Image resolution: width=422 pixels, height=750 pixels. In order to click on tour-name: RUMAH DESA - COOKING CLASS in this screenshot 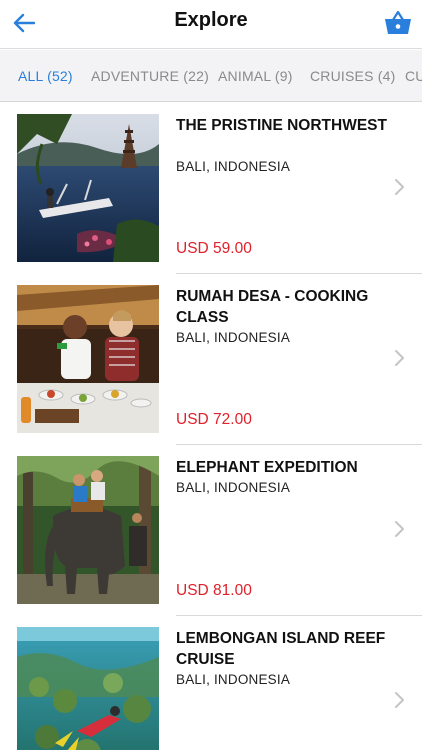, I will do `click(272, 307)`.